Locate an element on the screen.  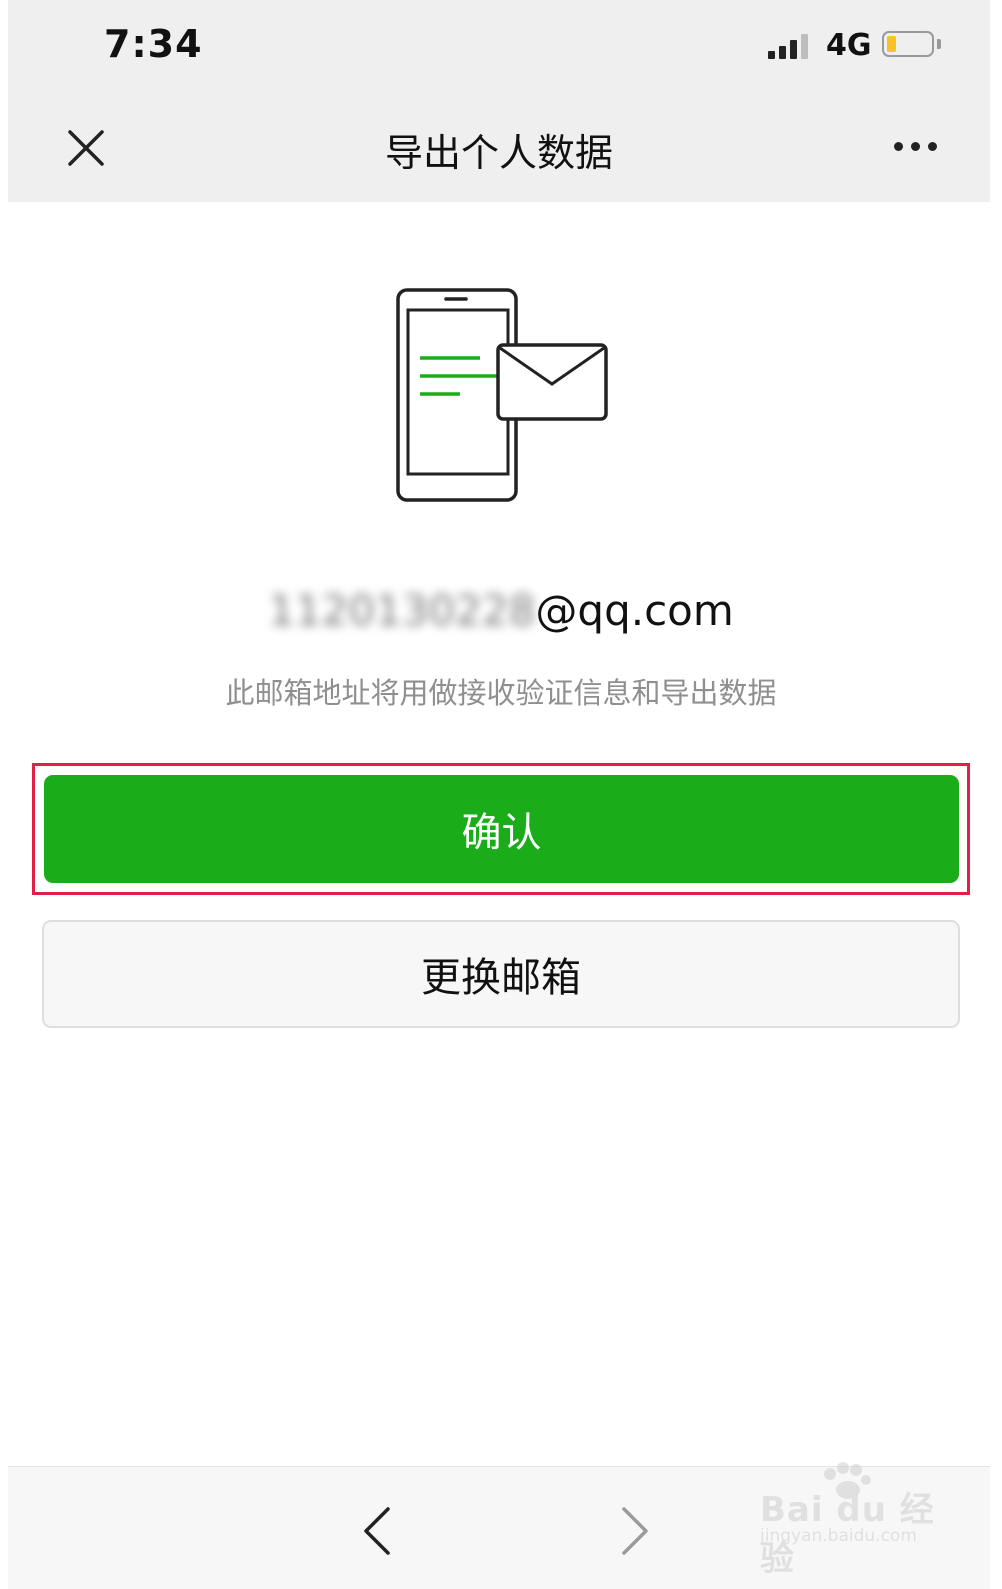
status-time: 7:34 is located at coordinates (153, 44).